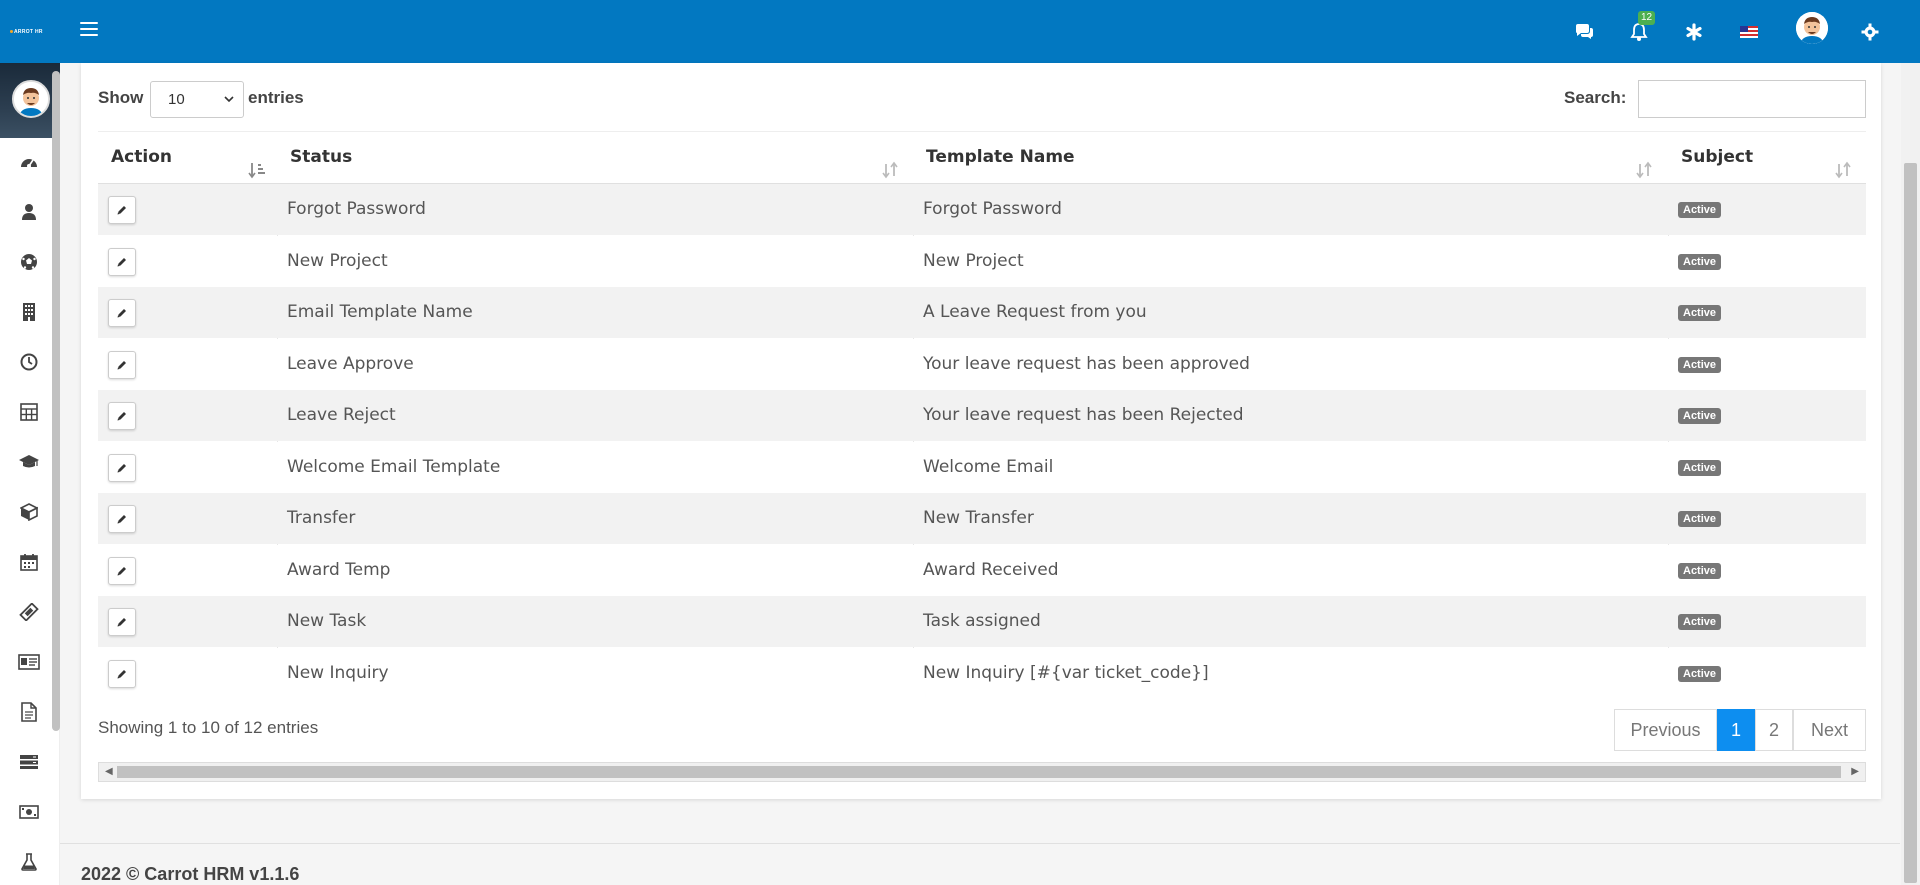  Describe the element at coordinates (1910, 523) in the screenshot. I see `page-scrollbar-thumb` at that location.